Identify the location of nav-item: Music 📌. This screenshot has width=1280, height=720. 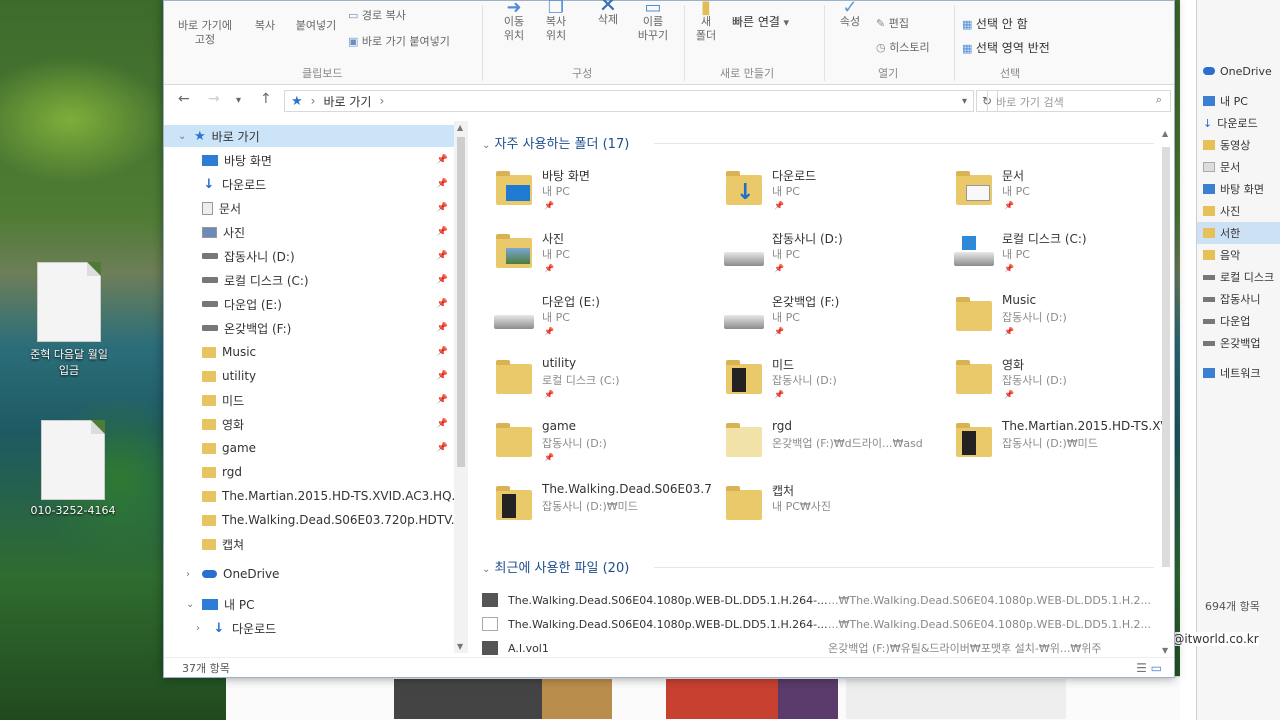
(309, 352).